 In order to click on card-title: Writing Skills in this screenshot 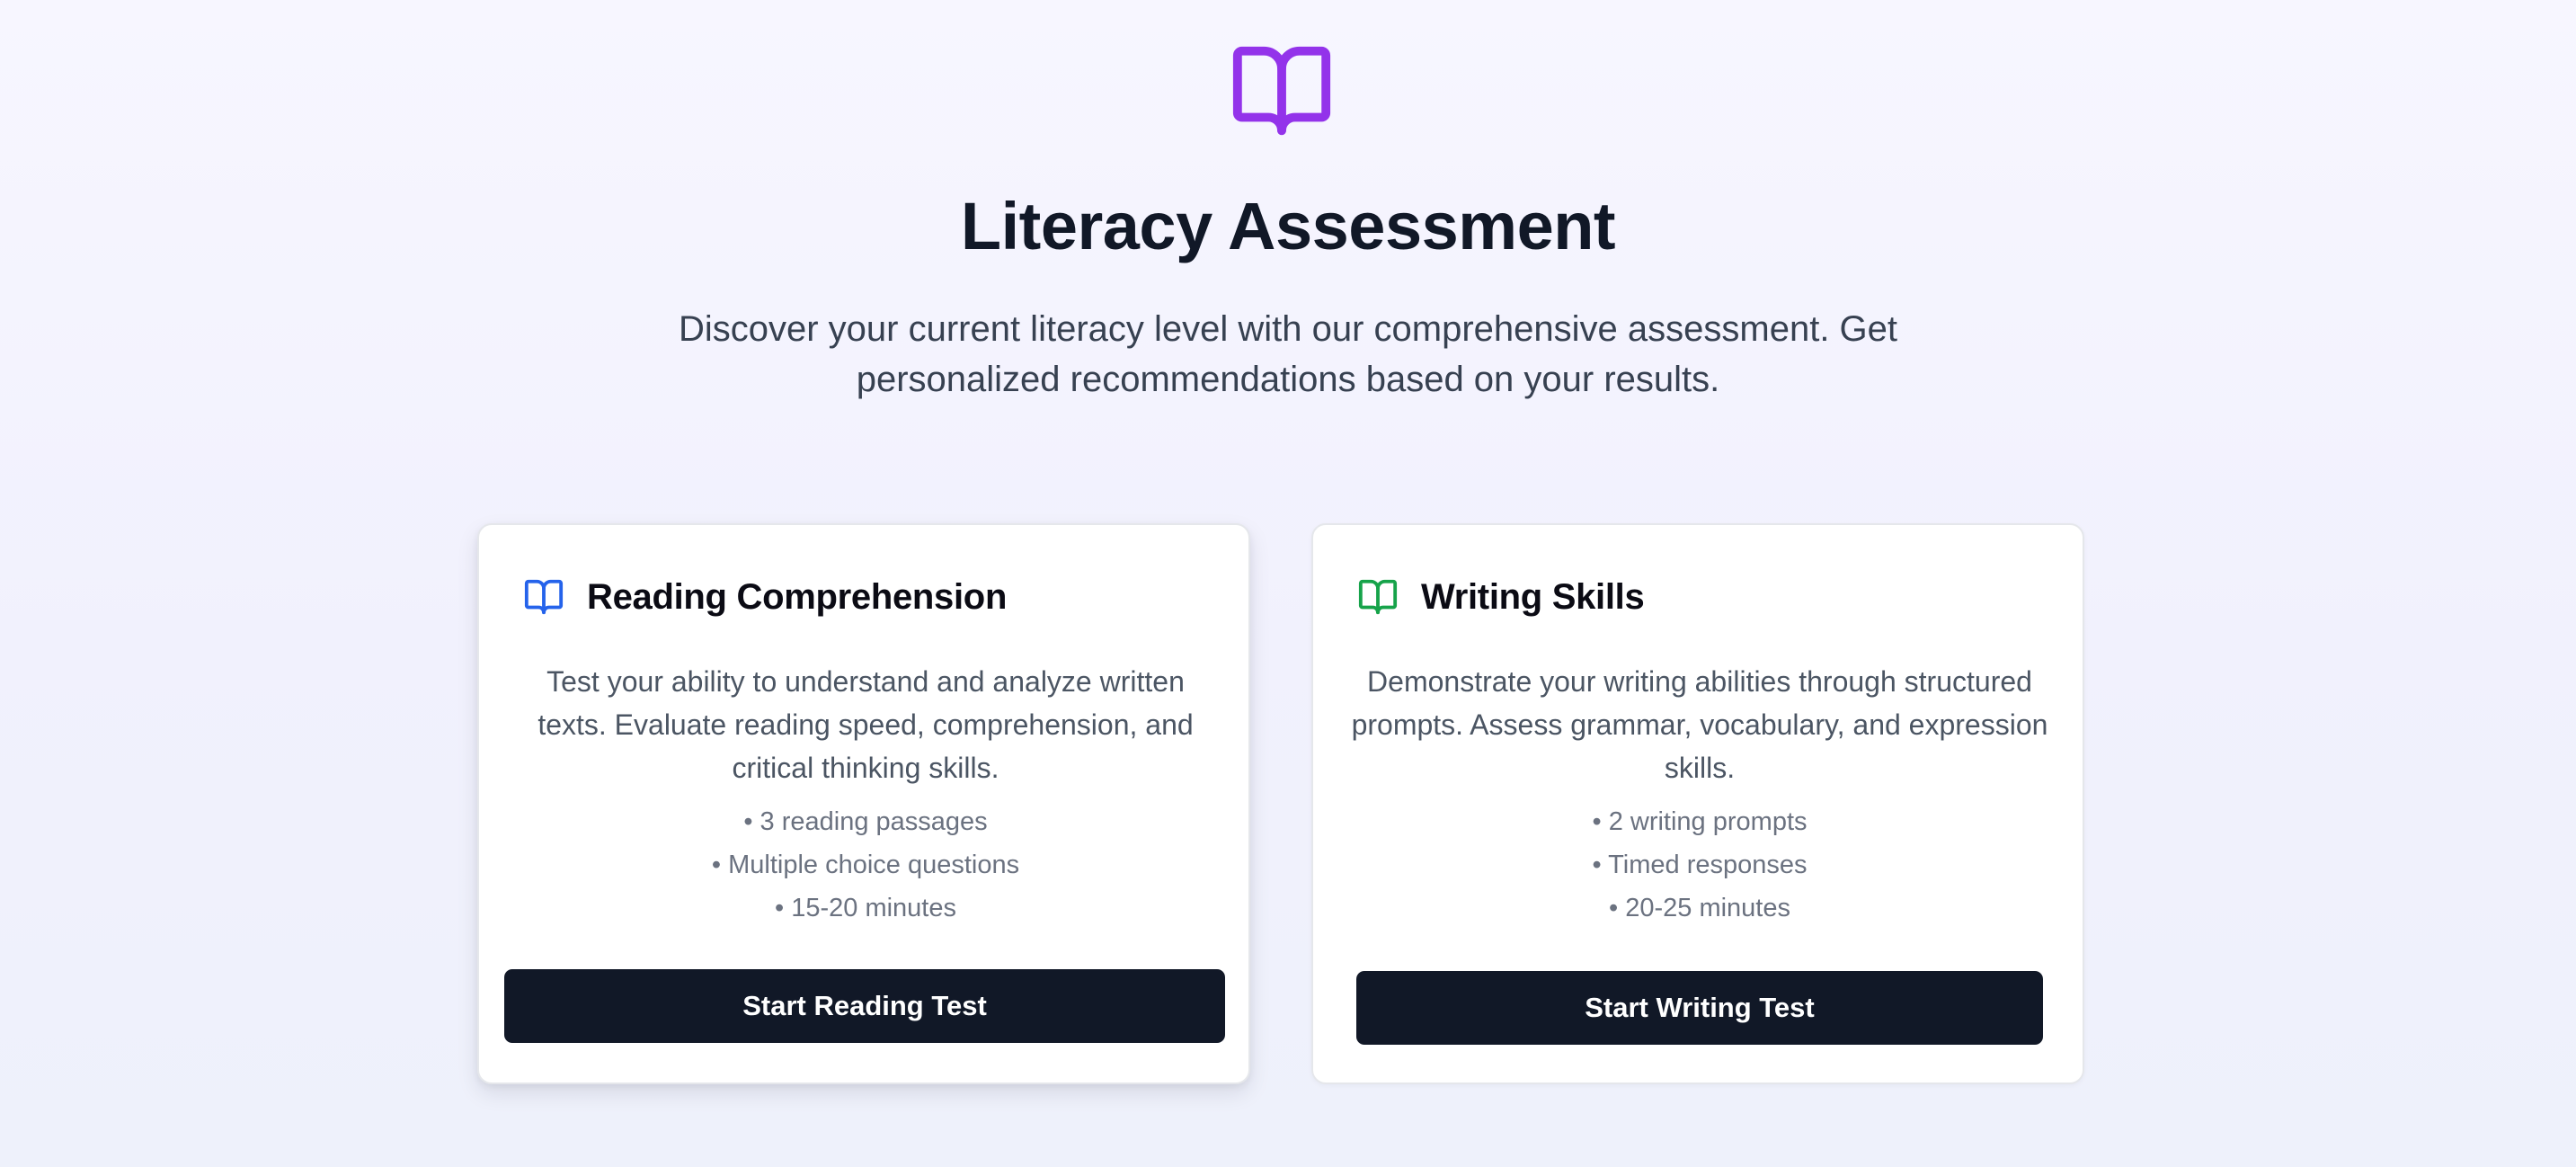, I will do `click(1533, 596)`.